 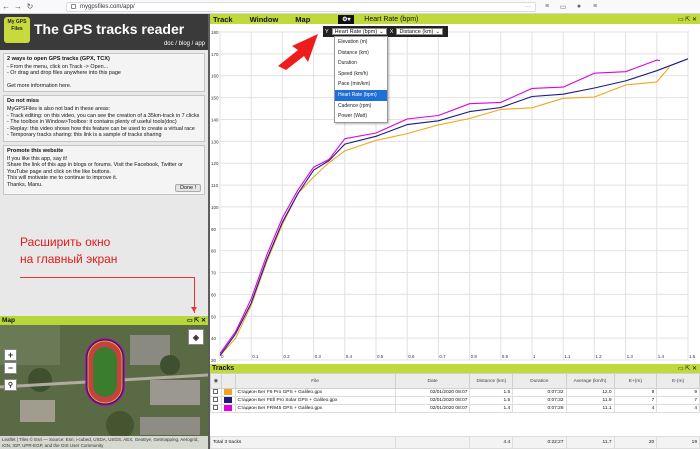 I want to click on menu-window: Window, so click(x=264, y=19).